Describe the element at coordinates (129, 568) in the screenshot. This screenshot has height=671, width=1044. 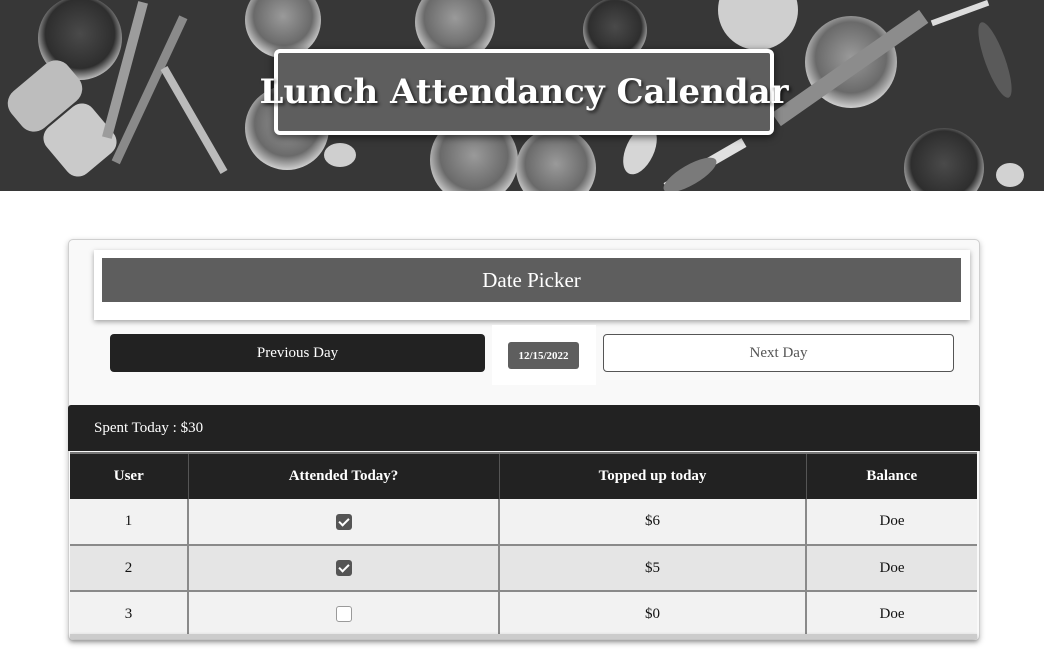
I see `user-cell: 2` at that location.